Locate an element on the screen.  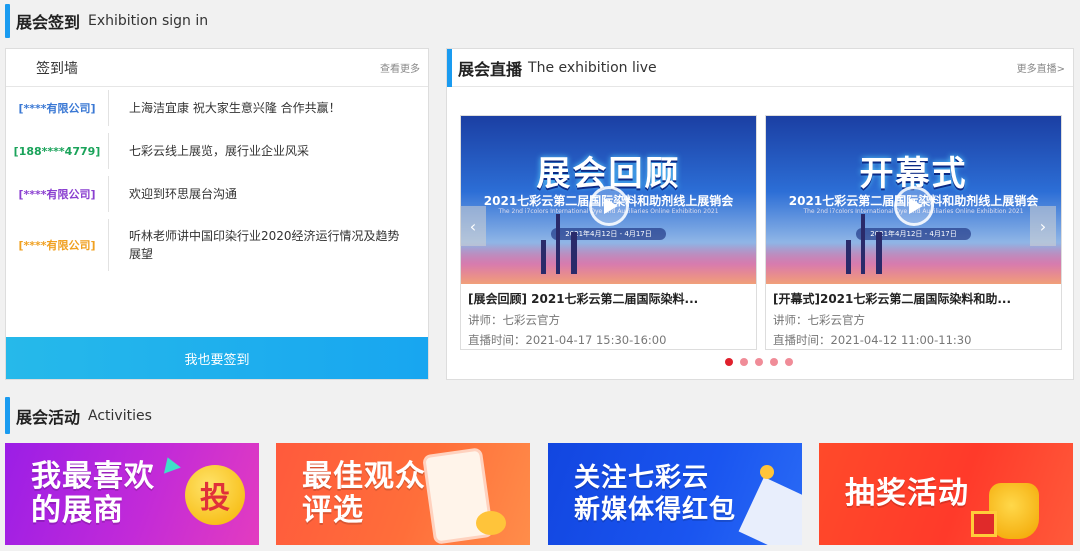
activity-title-line: 我最喜欢 is located at coordinates (93, 476).